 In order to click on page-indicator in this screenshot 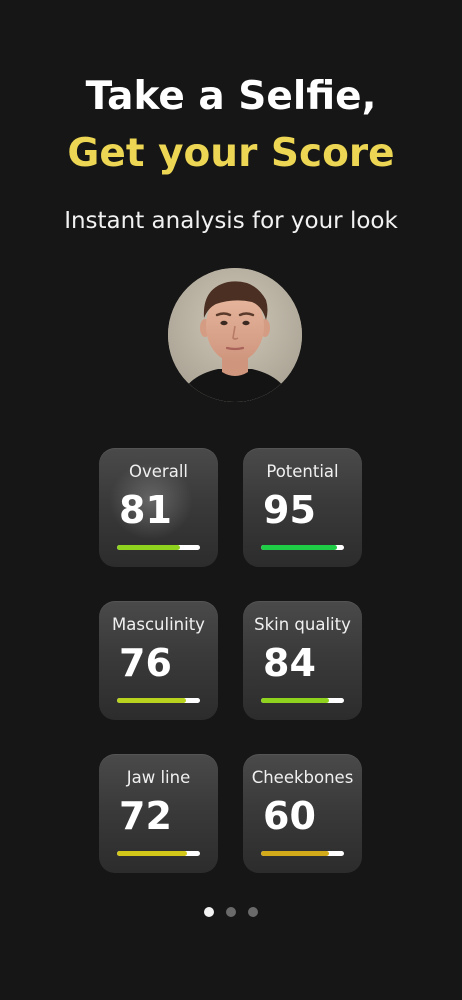, I will do `click(231, 912)`.